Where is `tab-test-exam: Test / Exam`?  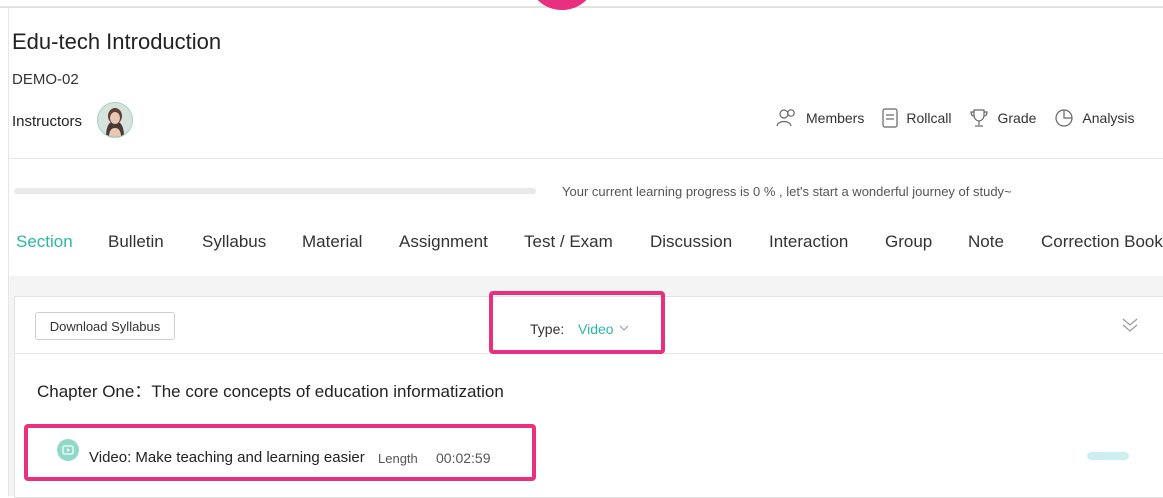
tab-test-exam: Test / Exam is located at coordinates (568, 242).